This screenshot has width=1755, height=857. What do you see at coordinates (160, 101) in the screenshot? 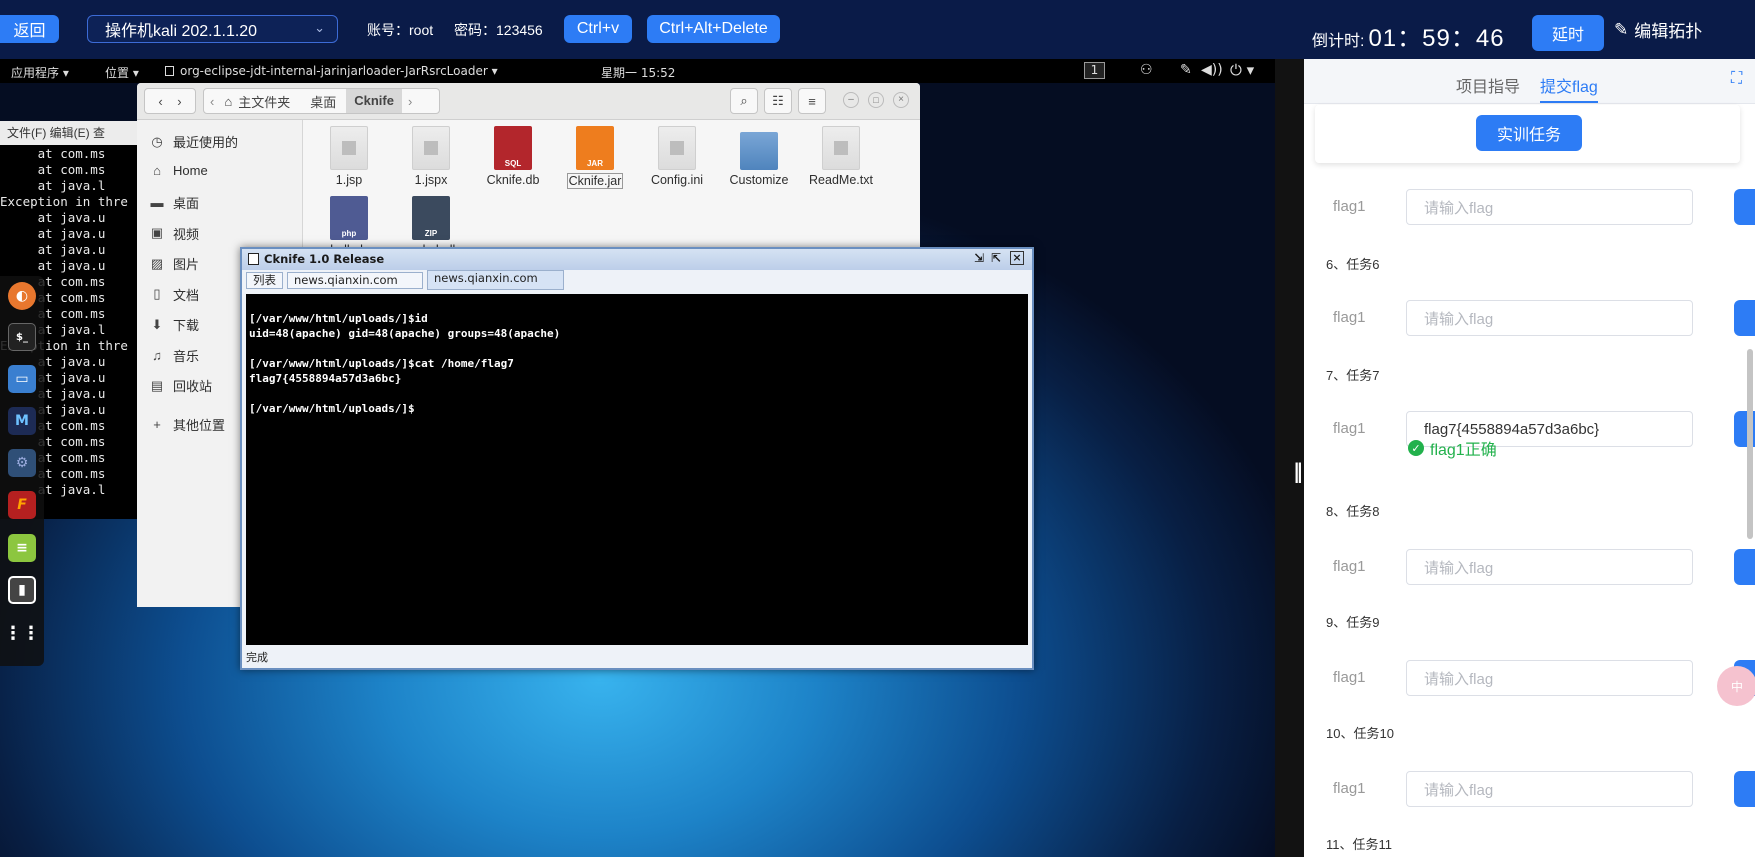
I see `back-arrow-icon: ‹` at bounding box center [160, 101].